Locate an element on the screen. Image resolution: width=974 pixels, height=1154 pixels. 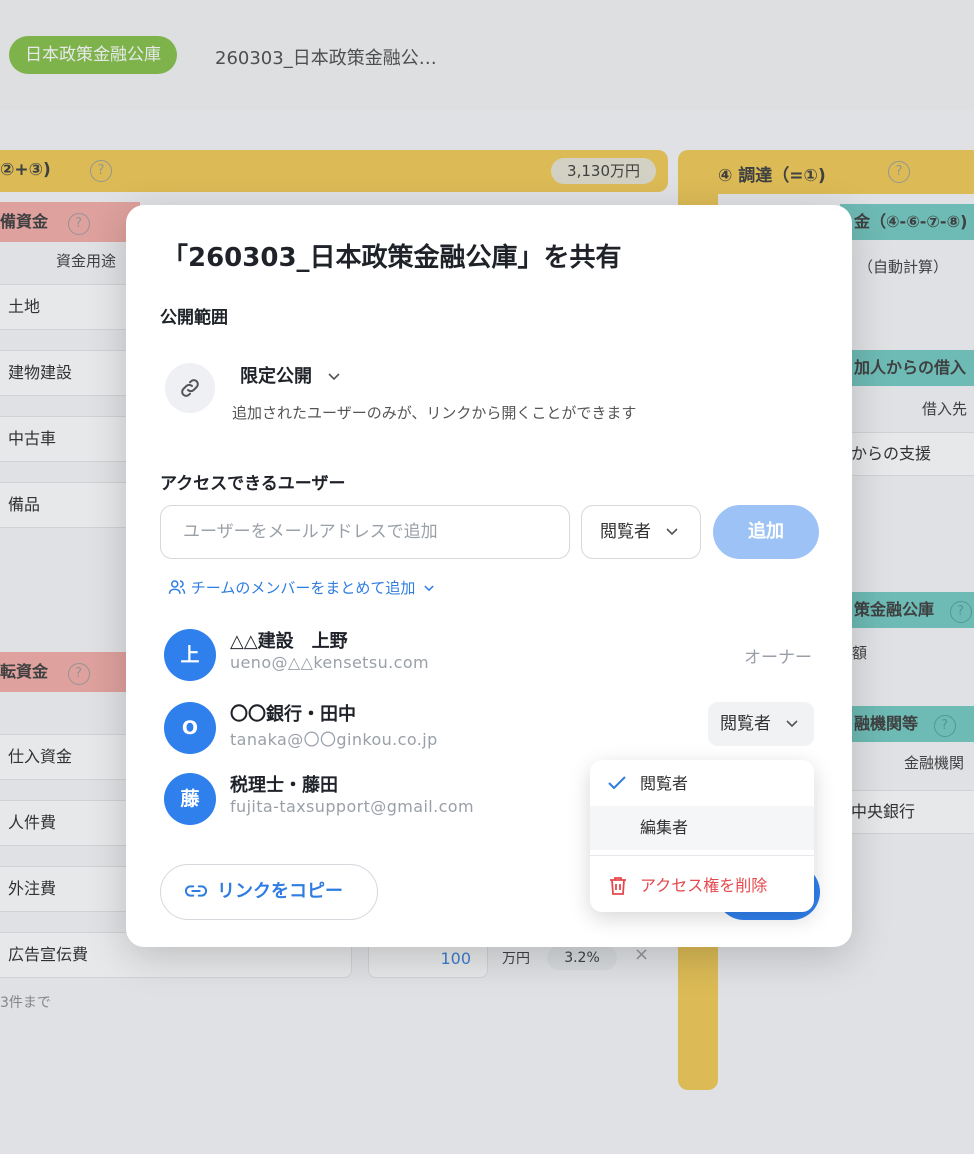
user-email: tanaka@〇〇ginkou.co.jp is located at coordinates (334, 739).